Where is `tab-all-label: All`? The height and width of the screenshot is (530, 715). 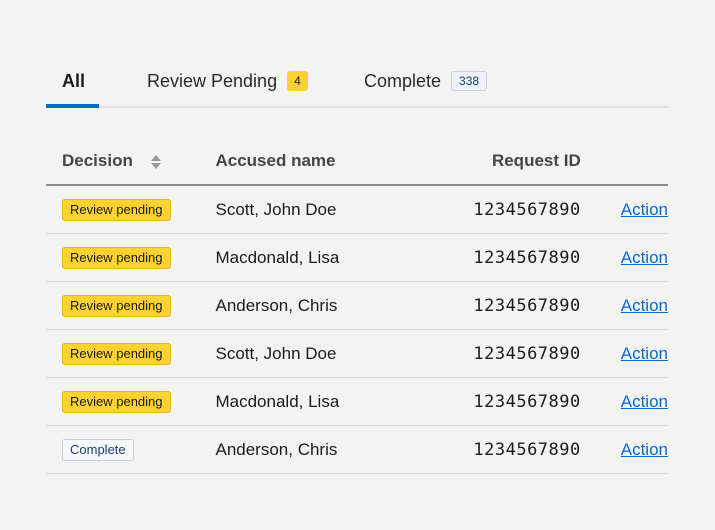 tab-all-label: All is located at coordinates (74, 80).